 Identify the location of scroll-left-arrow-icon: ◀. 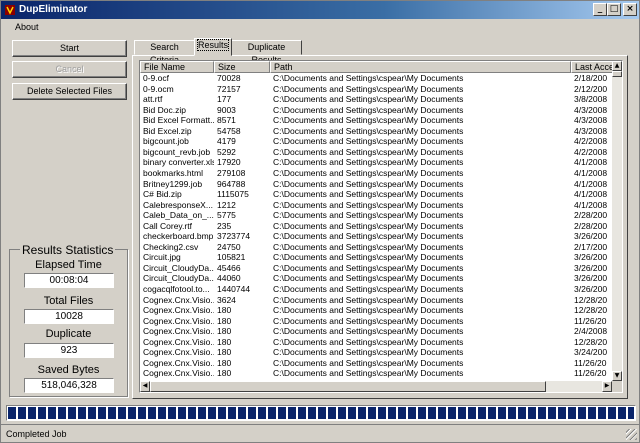
(145, 385).